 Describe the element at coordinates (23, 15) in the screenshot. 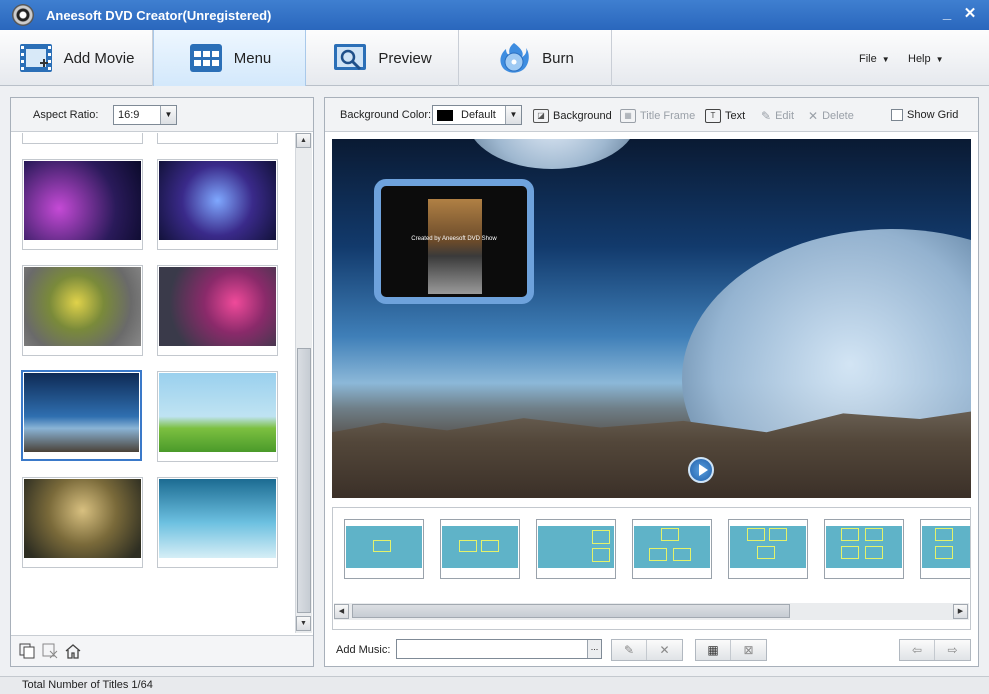

I see `dvd-app-icon` at that location.